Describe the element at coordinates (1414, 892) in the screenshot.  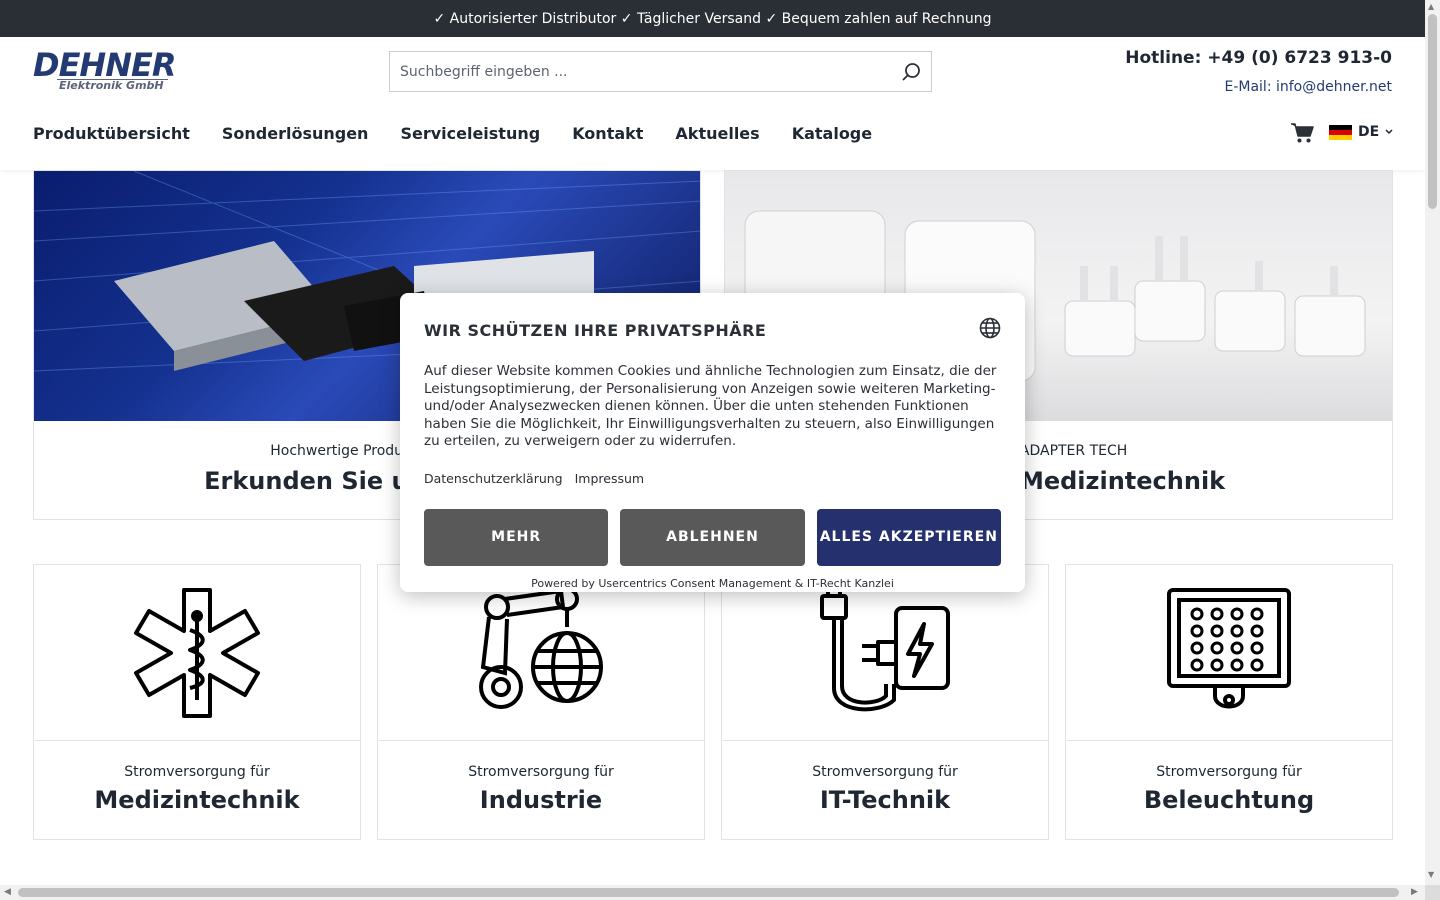
I see `scroll-right-arrow-icon: ▶` at that location.